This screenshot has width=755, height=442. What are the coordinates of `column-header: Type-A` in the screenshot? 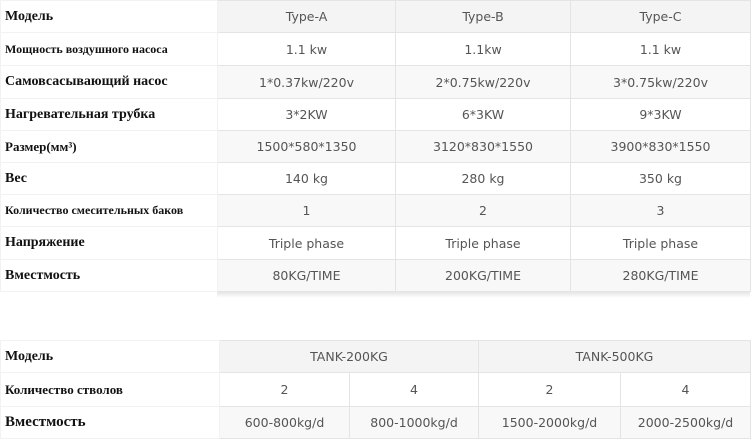 It's located at (306, 16).